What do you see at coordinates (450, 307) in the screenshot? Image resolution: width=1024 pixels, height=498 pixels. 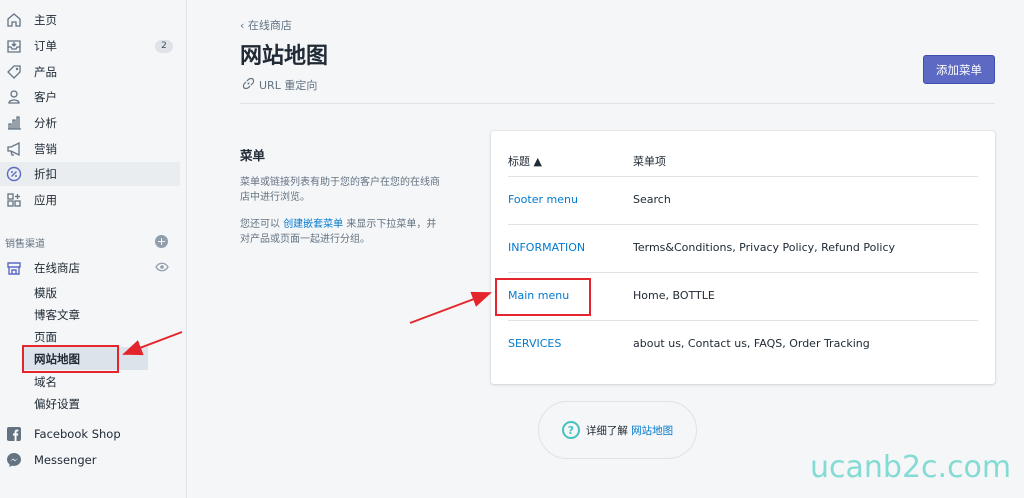 I see `arrow-to-main-menu` at bounding box center [450, 307].